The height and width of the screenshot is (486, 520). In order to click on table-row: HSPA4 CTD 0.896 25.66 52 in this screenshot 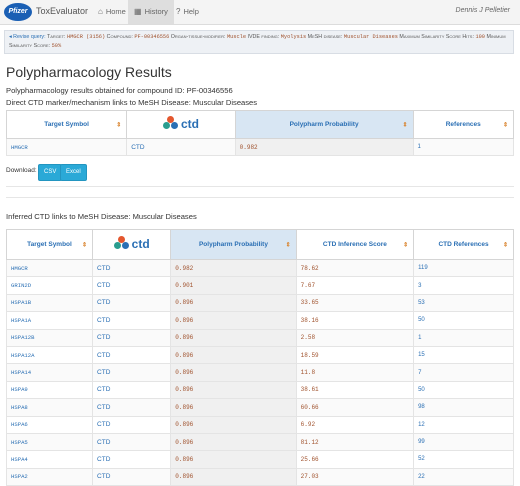, I will do `click(259, 459)`.